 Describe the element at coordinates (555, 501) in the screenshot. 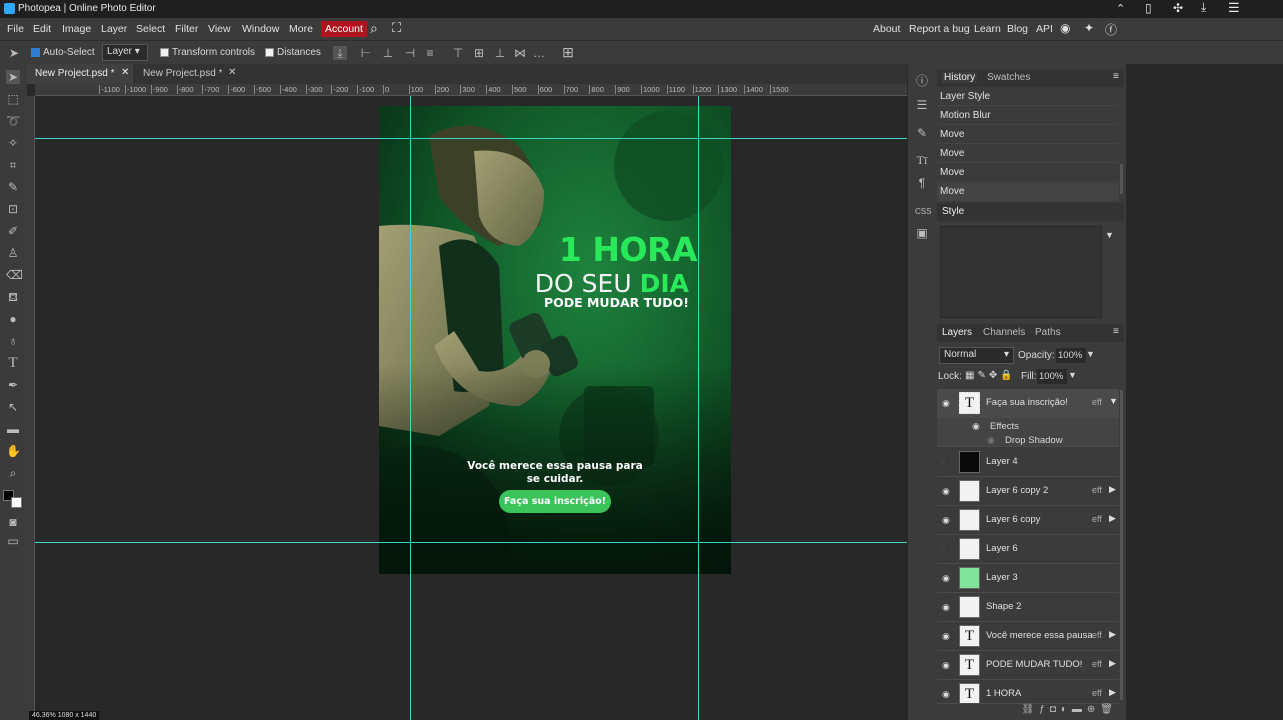

I see `cta-button: Faça sua inscrição!` at that location.